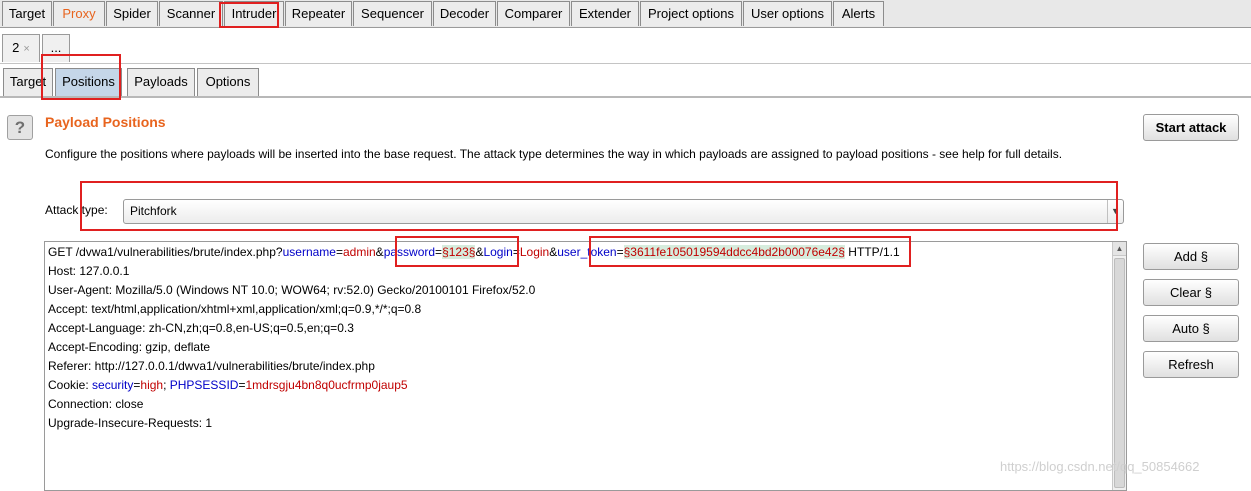 This screenshot has height=491, width=1251. I want to click on tab-spider: Spider, so click(132, 13).